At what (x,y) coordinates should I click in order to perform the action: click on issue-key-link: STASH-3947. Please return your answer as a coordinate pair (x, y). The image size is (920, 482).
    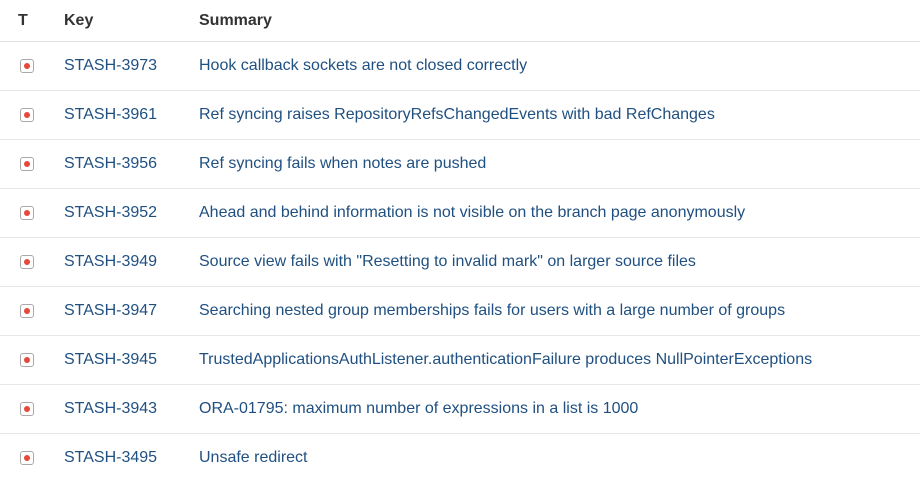
    Looking at the image, I should click on (110, 310).